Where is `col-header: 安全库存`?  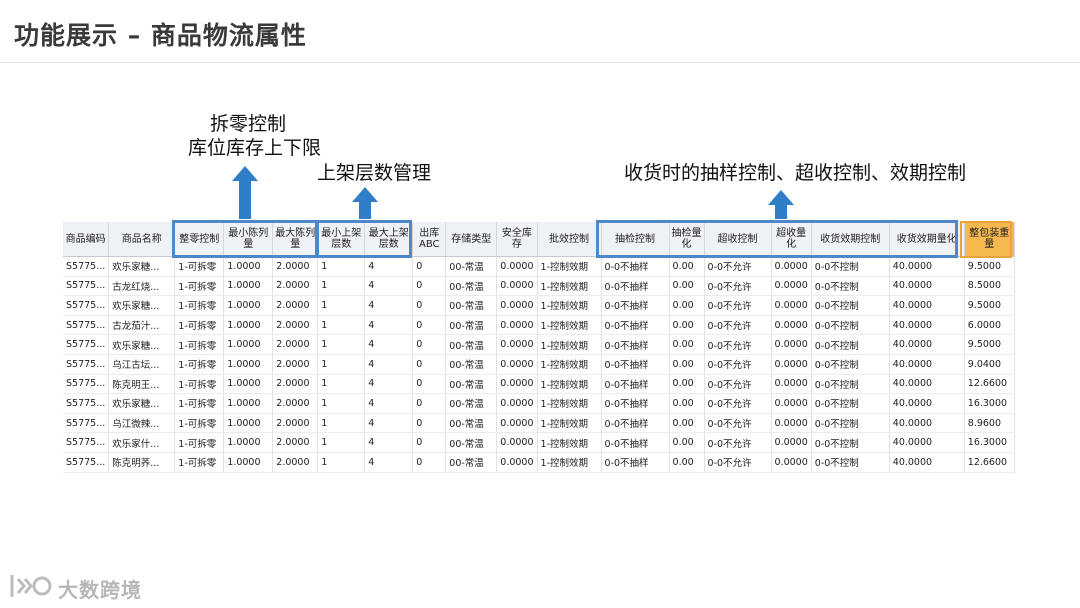 col-header: 安全库存 is located at coordinates (517, 239).